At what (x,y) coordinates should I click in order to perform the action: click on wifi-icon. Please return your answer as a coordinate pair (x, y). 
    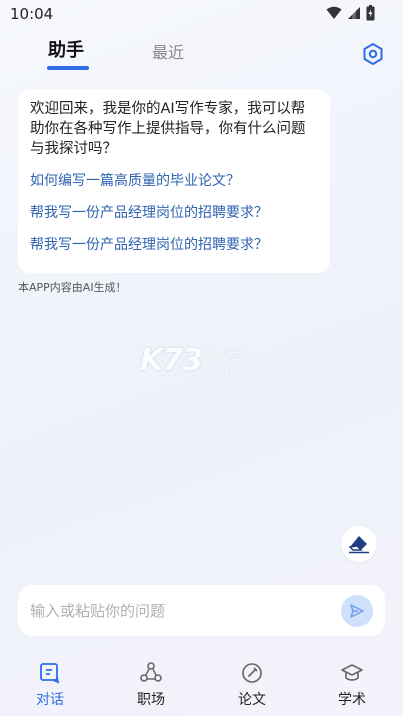
    Looking at the image, I should click on (334, 12).